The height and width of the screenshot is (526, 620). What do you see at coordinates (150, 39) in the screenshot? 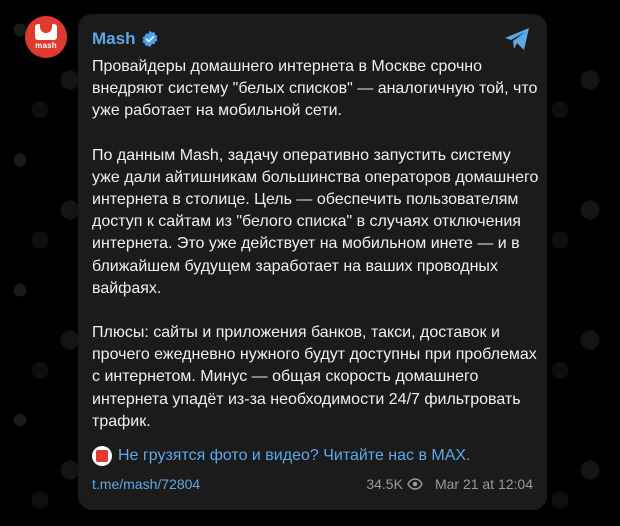
I see `verified-icon` at bounding box center [150, 39].